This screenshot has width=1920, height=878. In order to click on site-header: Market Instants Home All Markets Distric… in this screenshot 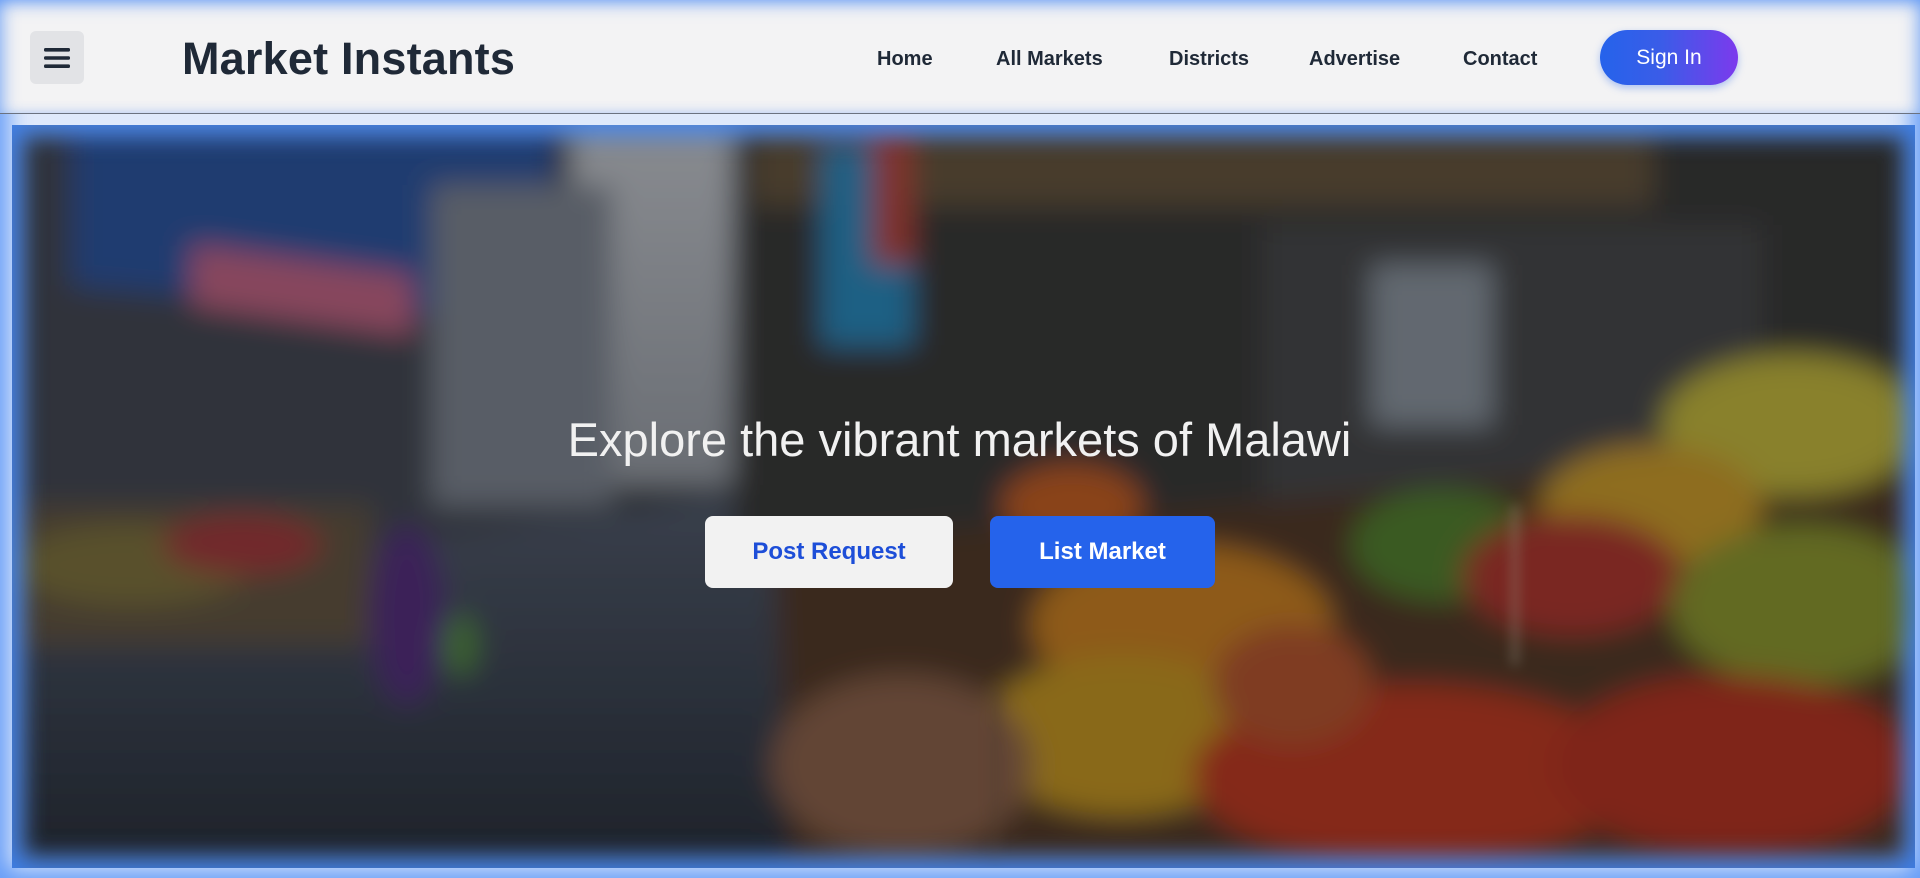, I will do `click(960, 57)`.